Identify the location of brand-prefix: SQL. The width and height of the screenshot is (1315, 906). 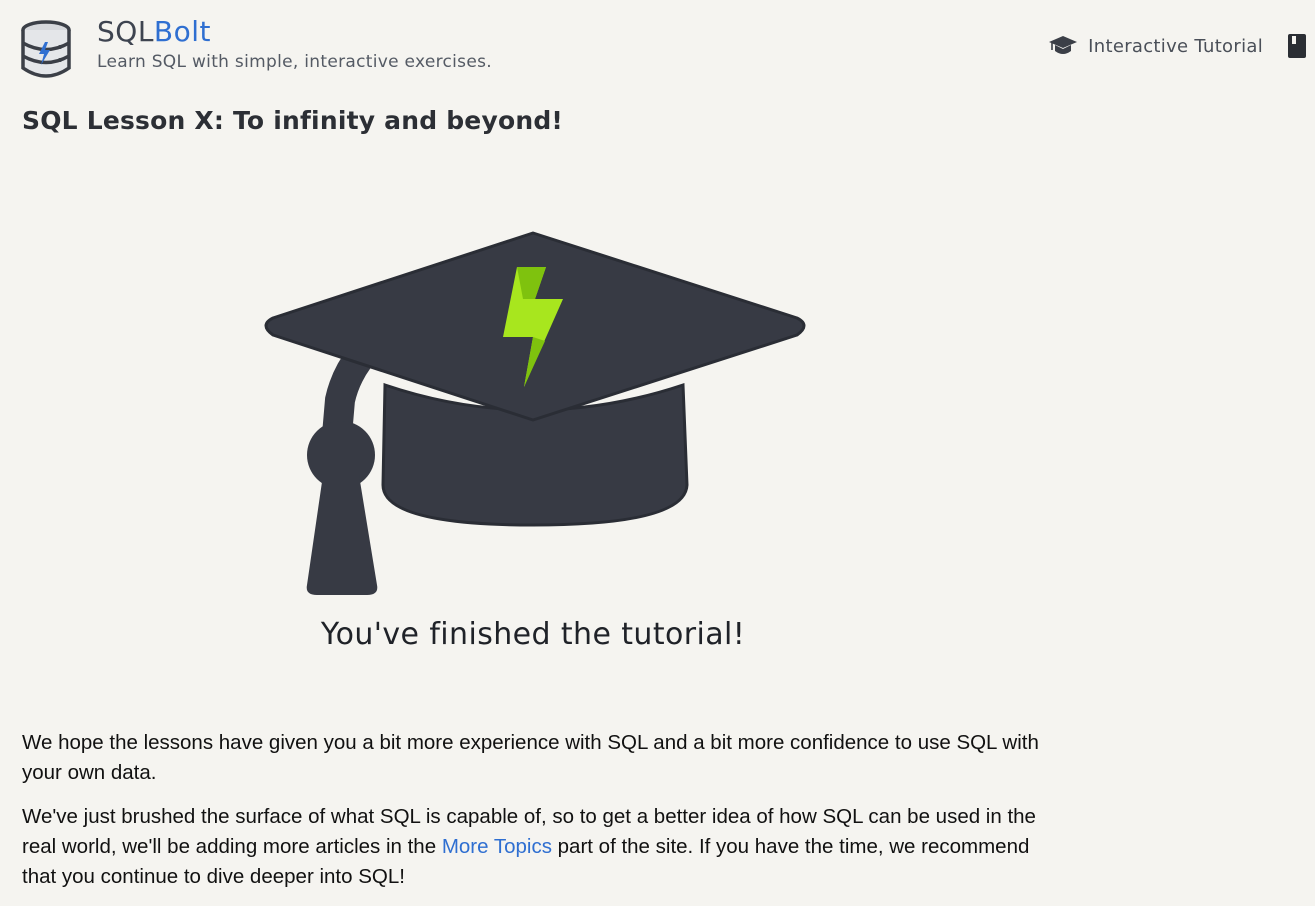
(125, 31).